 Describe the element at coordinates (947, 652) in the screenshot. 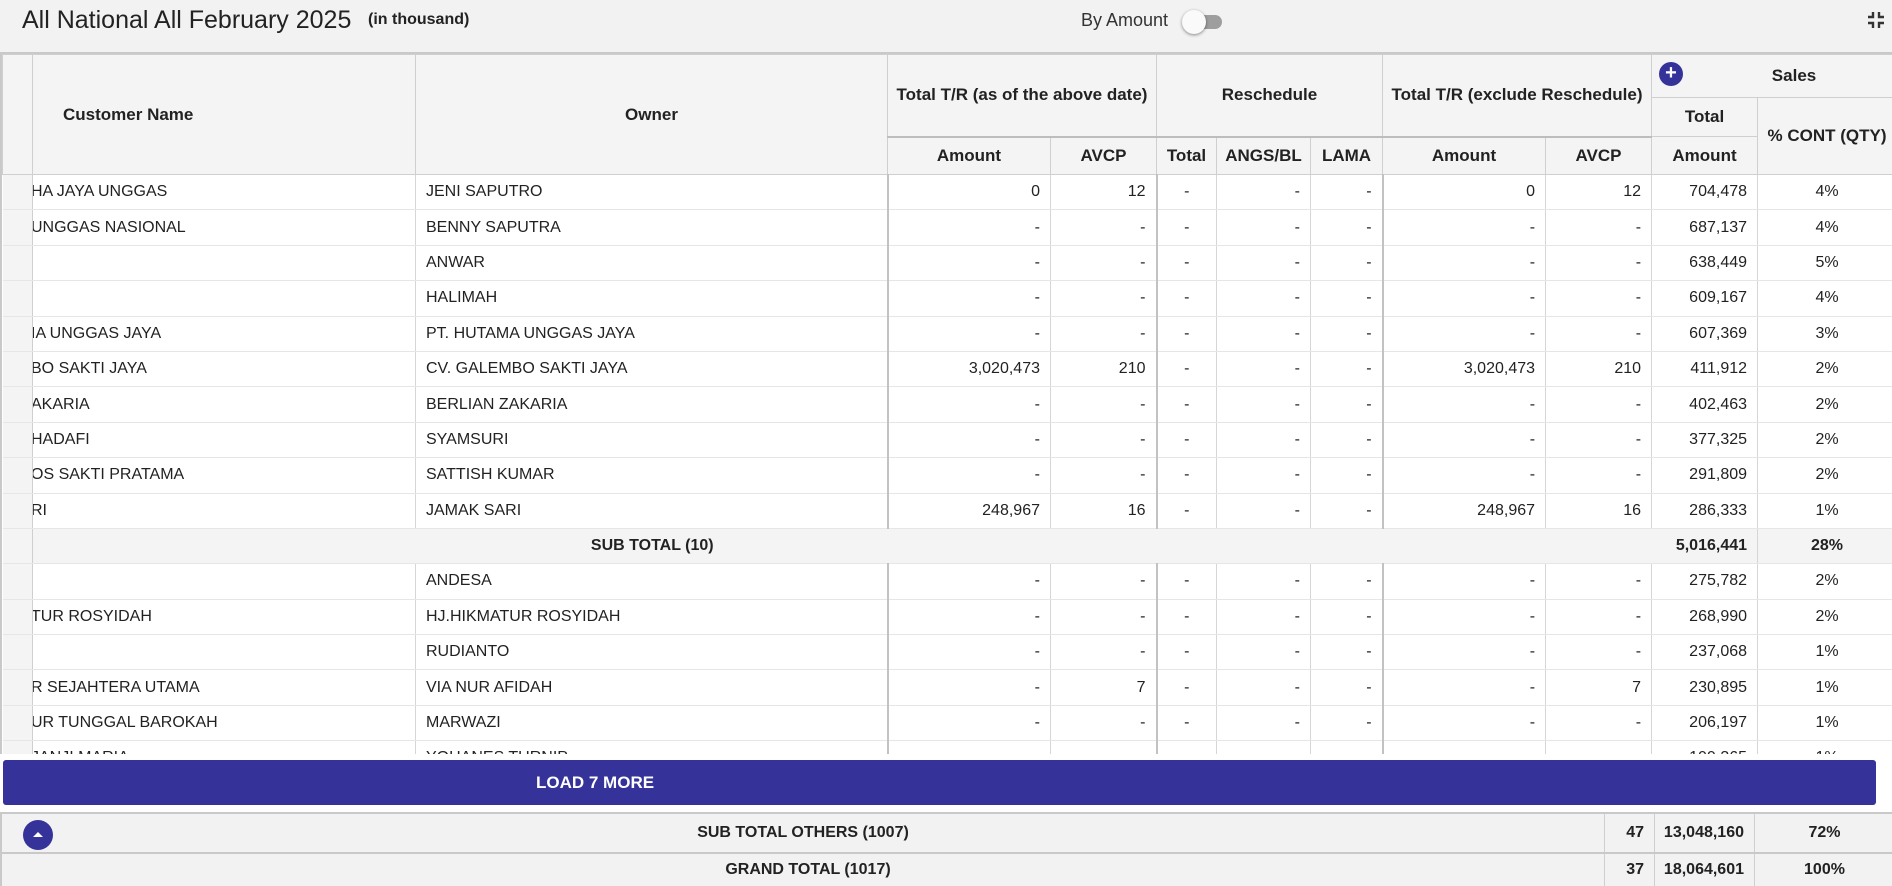

I see `table-row: RUDIANTO - - - - - - -237,068 1%` at that location.